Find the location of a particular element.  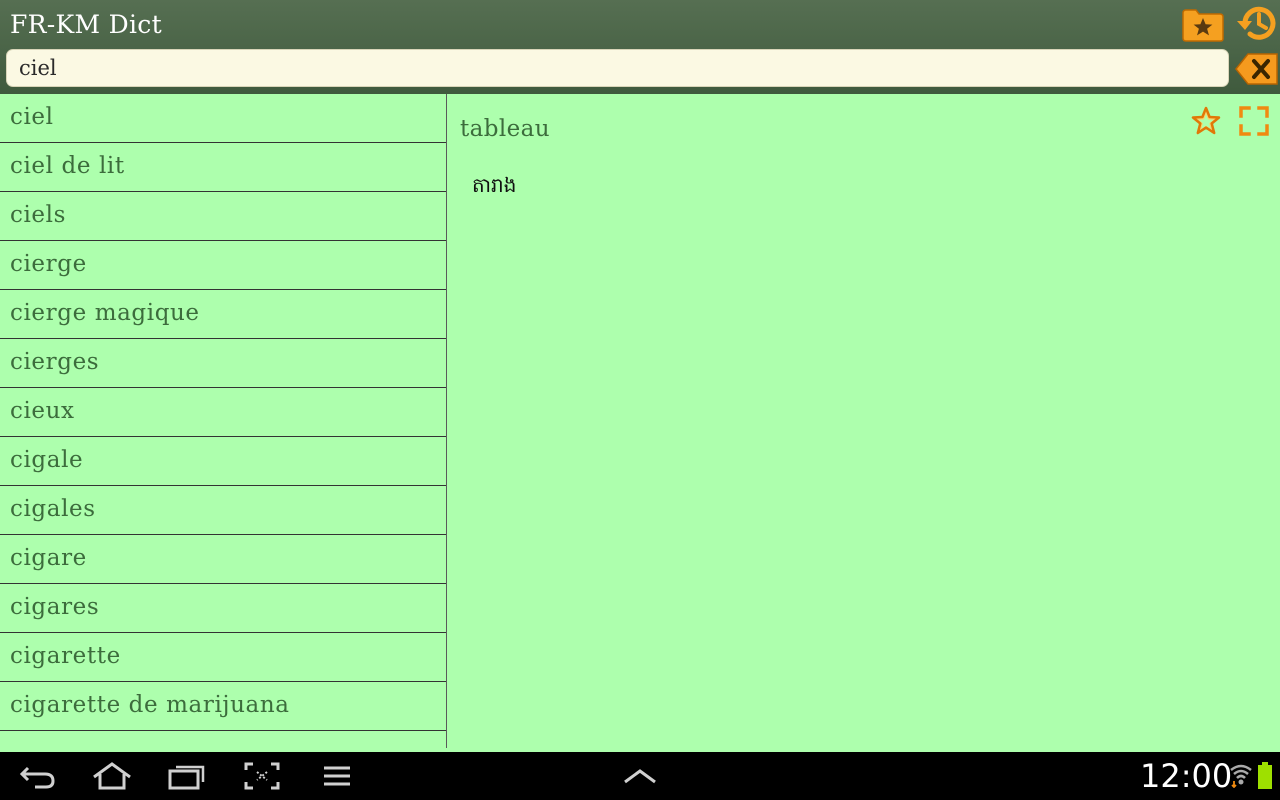

history-icon is located at coordinates (1256, 23).